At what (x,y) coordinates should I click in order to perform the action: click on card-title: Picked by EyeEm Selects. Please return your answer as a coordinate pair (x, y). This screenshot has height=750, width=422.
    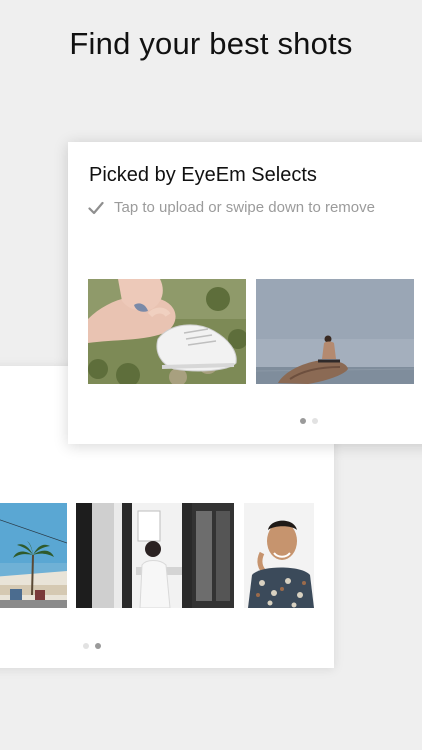
    Looking at the image, I should click on (203, 175).